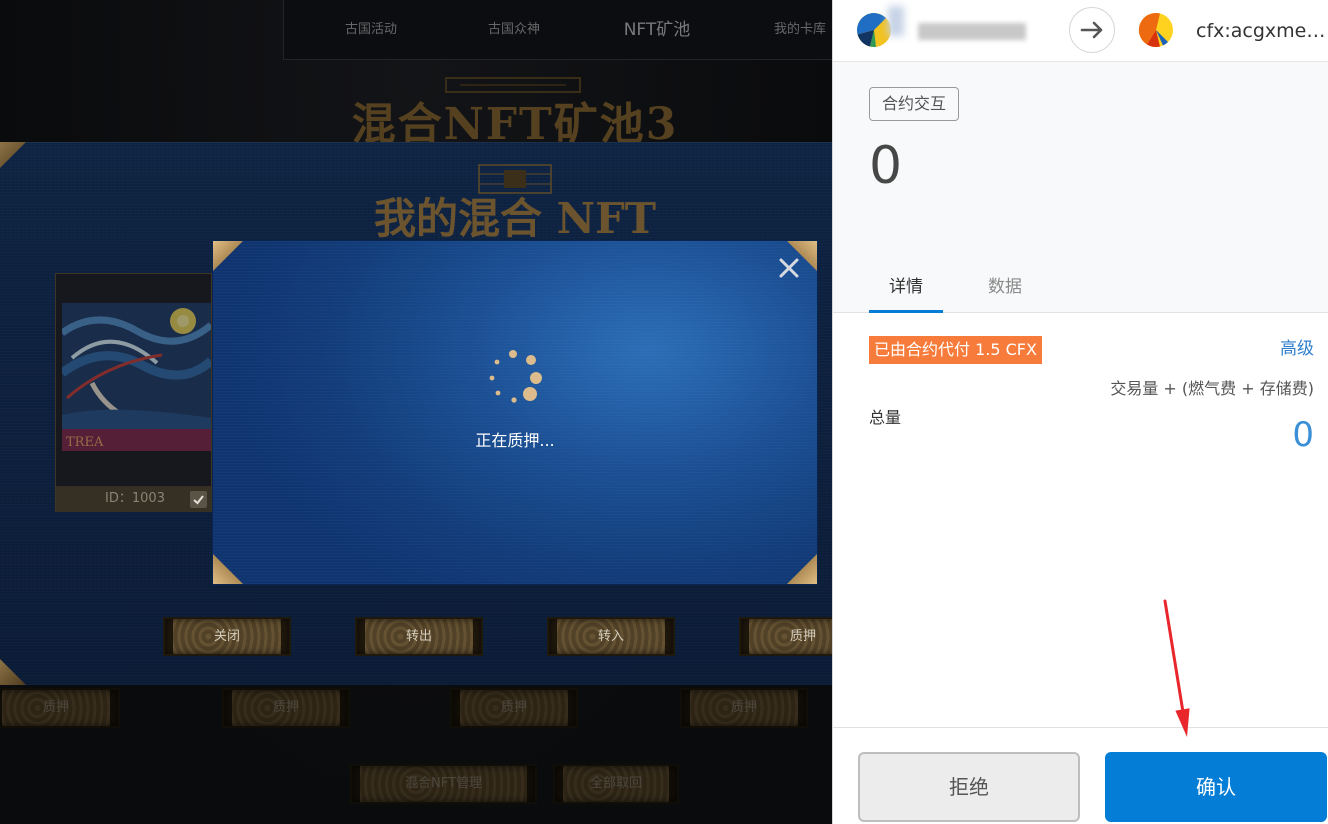 The image size is (1328, 824). Describe the element at coordinates (955, 350) in the screenshot. I see `sponsor-badge: 已由合约代付 1.5 CFX` at that location.